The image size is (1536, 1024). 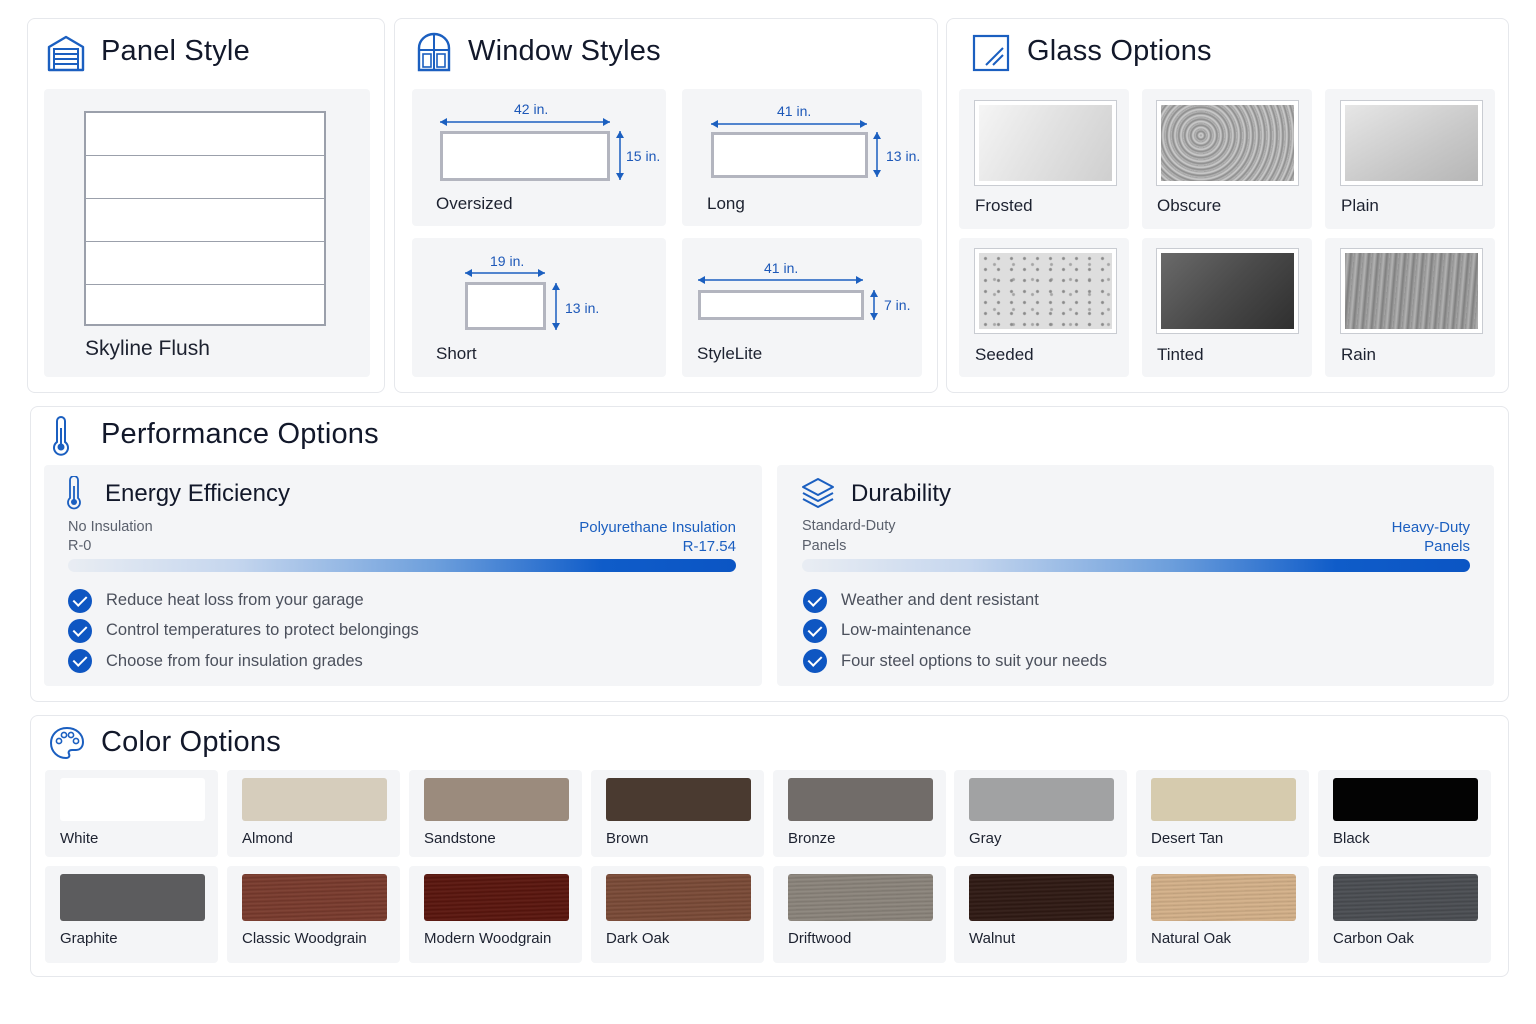 What do you see at coordinates (638, 938) in the screenshot?
I see `color-name: Dark Oak` at bounding box center [638, 938].